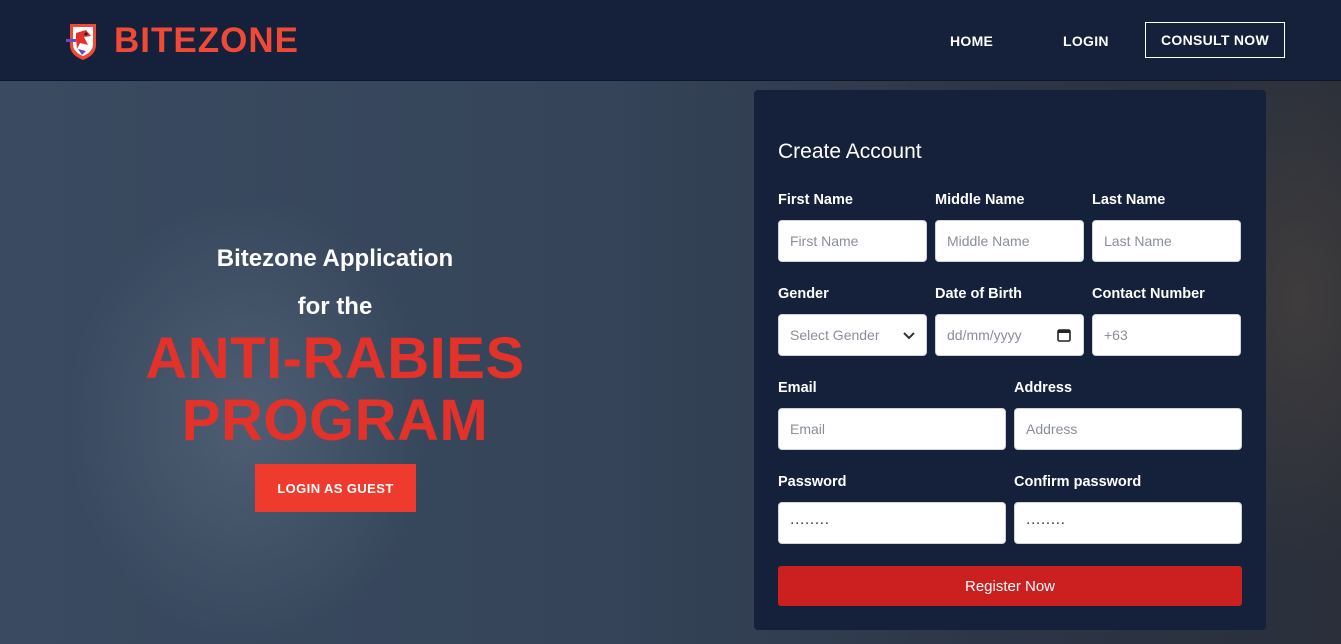 The height and width of the screenshot is (644, 1341). What do you see at coordinates (335, 358) in the screenshot?
I see `hero-title-line-1: ANTI-RABIES` at bounding box center [335, 358].